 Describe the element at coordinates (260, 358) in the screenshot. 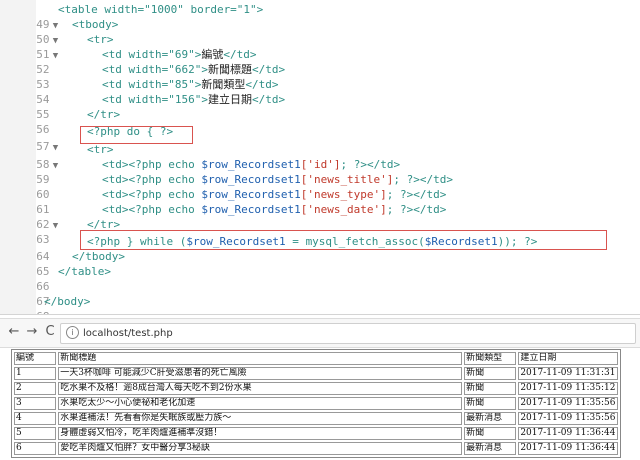

I see `column-header: 新聞標題` at that location.